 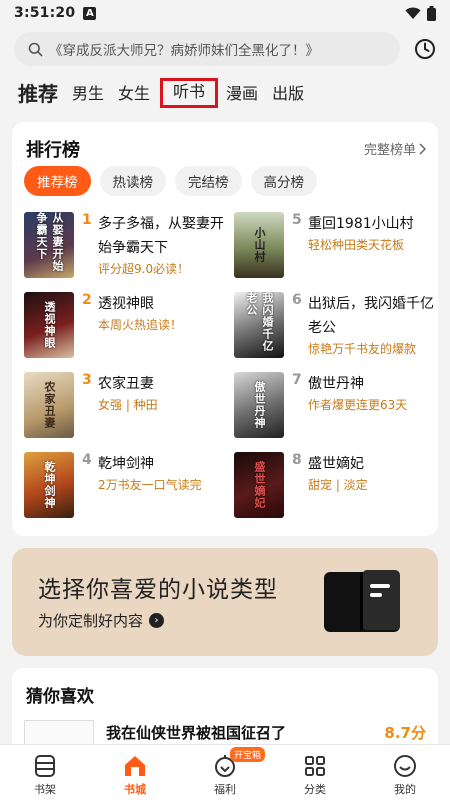 I want to click on guess-book-score: 8.7分, so click(x=405, y=733).